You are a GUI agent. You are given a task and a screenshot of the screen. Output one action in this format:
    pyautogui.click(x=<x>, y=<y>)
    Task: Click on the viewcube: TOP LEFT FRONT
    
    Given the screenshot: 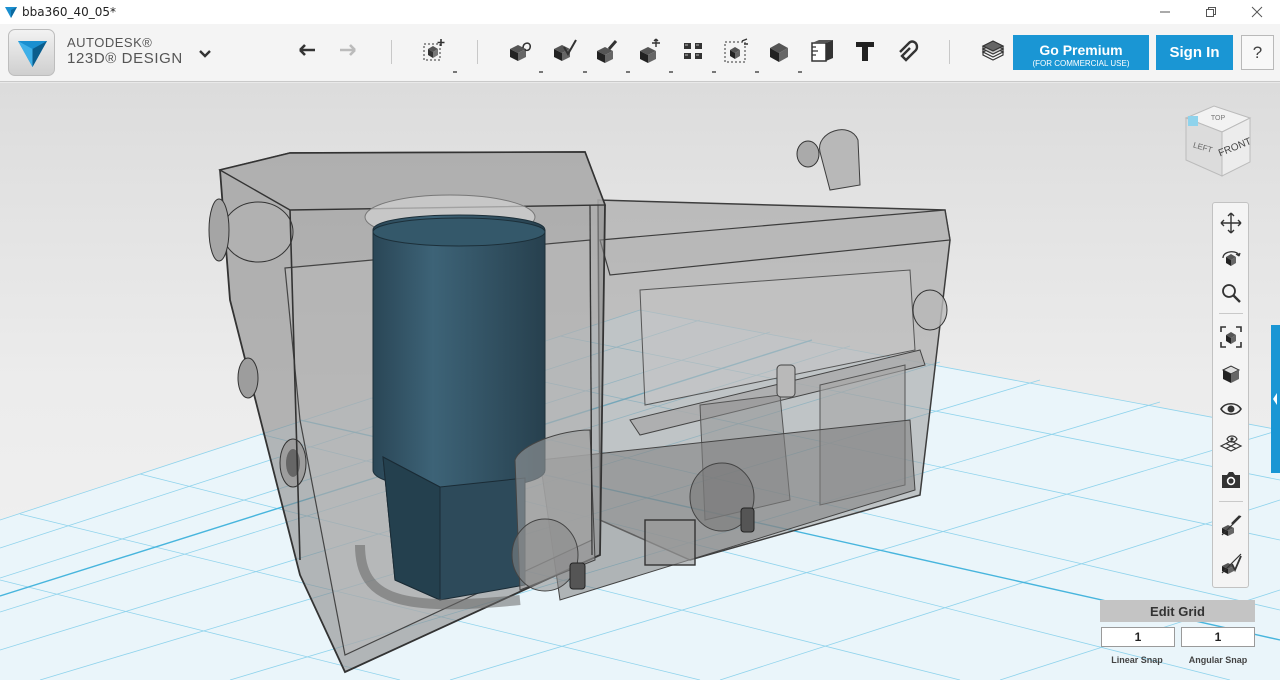 What is the action you would take?
    pyautogui.click(x=1218, y=140)
    